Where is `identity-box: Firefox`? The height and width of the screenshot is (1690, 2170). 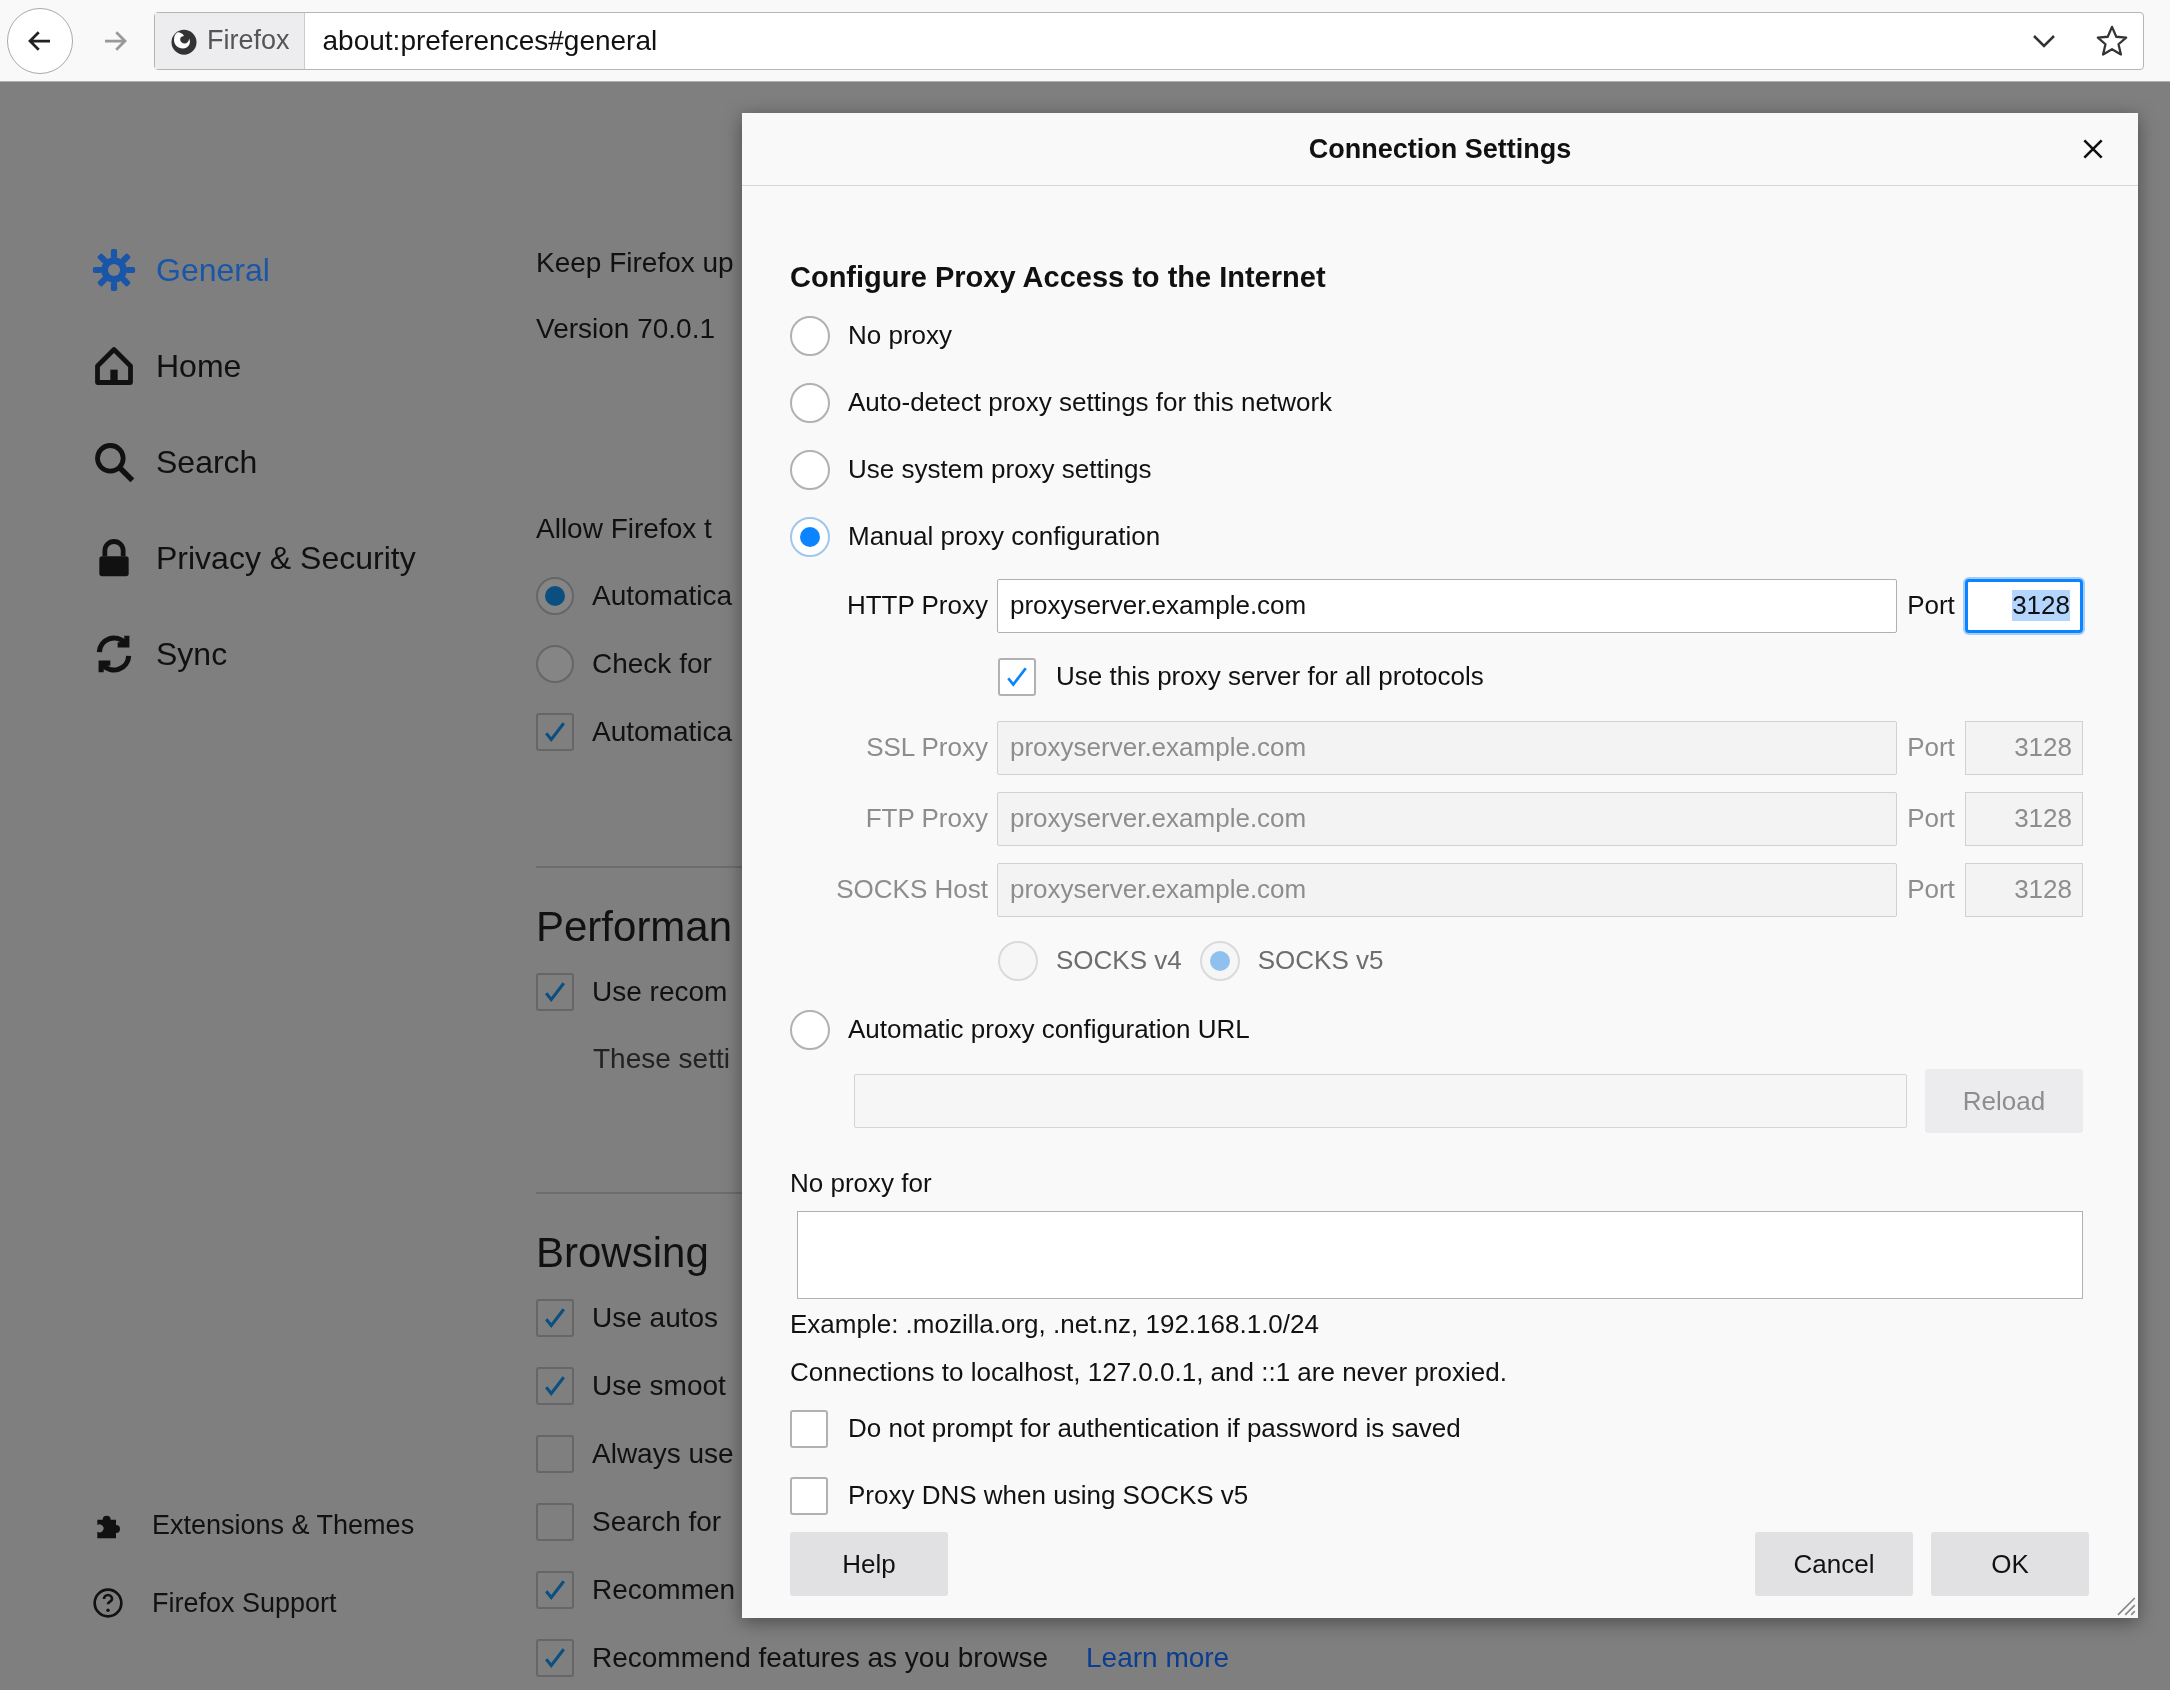
identity-box: Firefox is located at coordinates (230, 40).